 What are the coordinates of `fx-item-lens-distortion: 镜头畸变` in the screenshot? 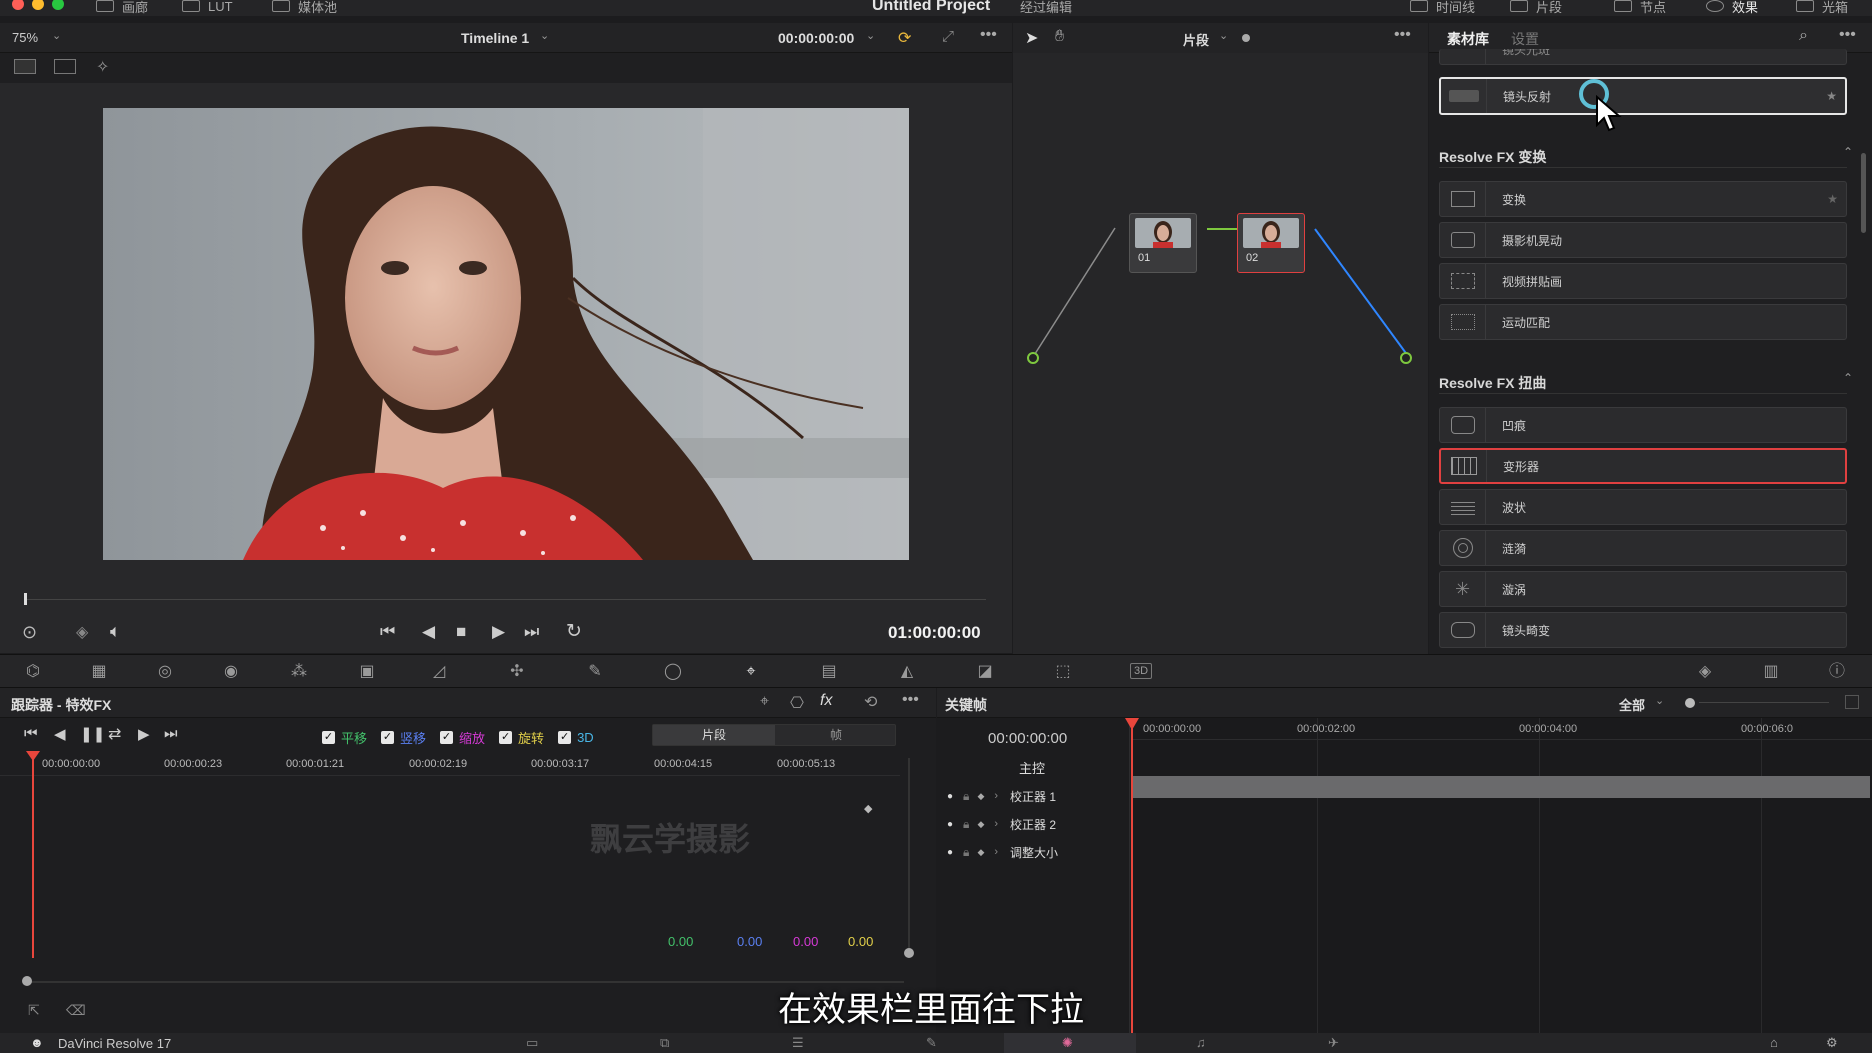 It's located at (1643, 630).